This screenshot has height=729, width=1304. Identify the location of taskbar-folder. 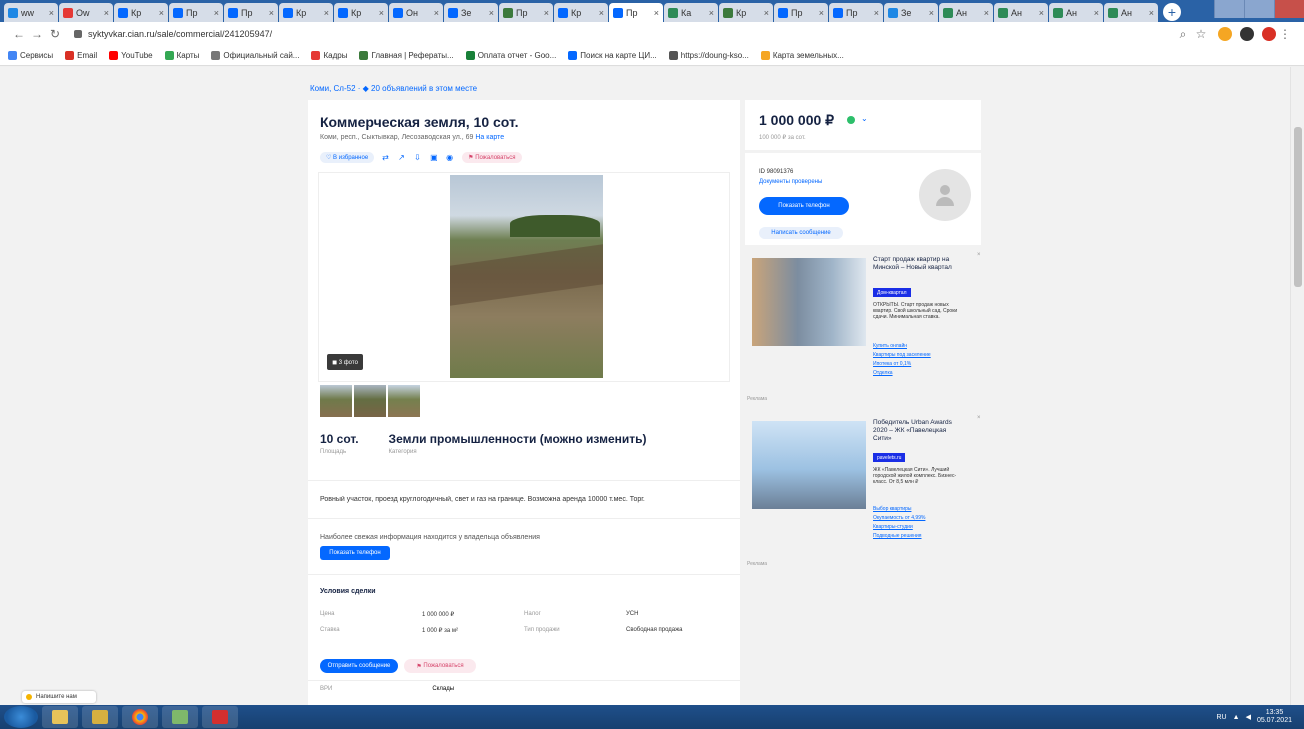
(100, 717).